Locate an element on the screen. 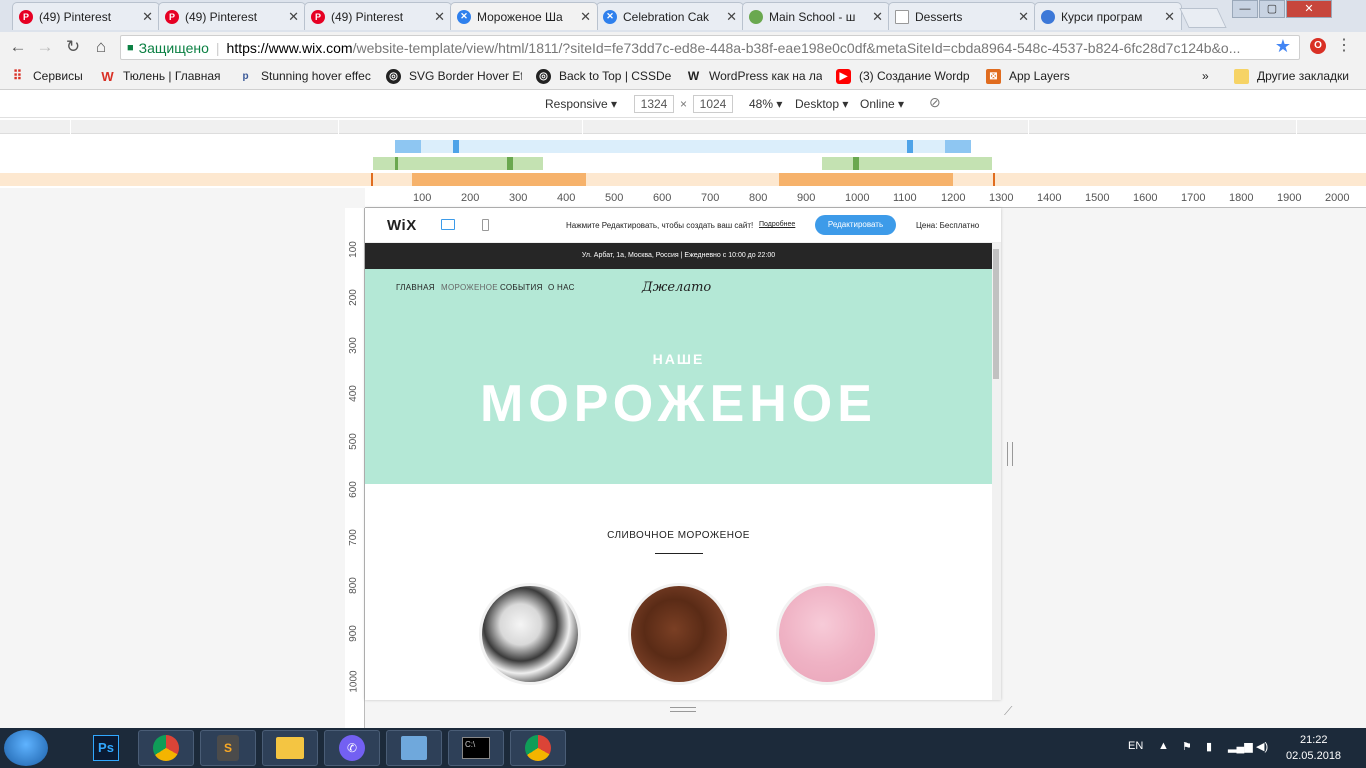 This screenshot has height=768, width=1366. language-indicator: EN is located at coordinates (1135, 746).